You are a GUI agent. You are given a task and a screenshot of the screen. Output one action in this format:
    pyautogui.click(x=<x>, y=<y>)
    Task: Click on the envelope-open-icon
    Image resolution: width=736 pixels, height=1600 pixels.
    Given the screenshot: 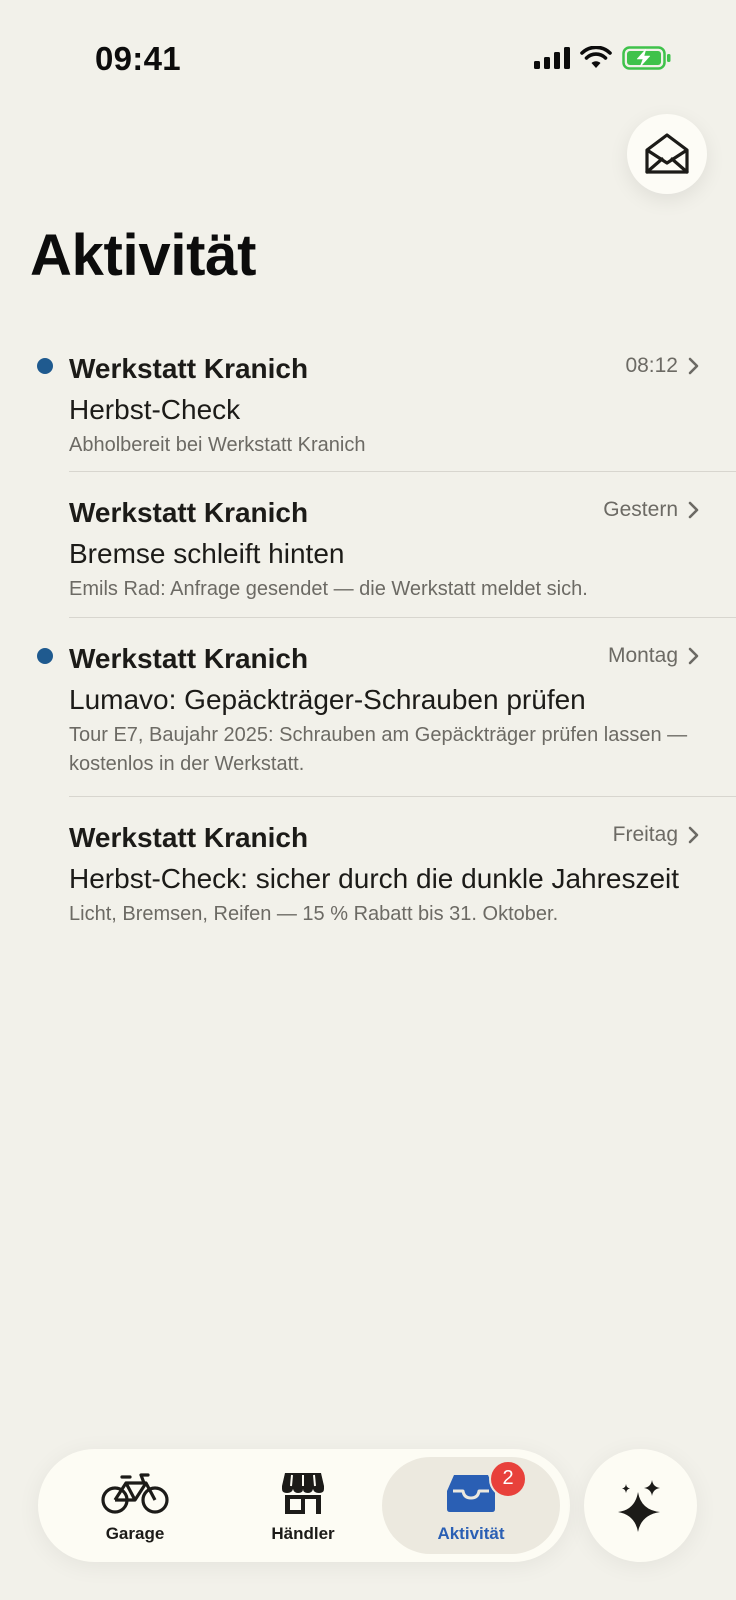 What is the action you would take?
    pyautogui.click(x=667, y=153)
    